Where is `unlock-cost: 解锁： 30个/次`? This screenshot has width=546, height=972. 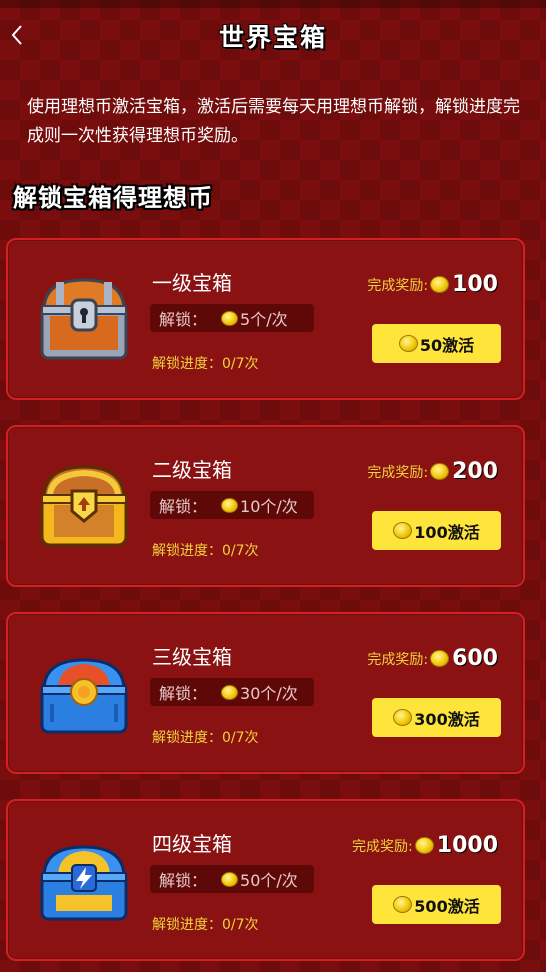 unlock-cost: 解锁： 30个/次 is located at coordinates (232, 692).